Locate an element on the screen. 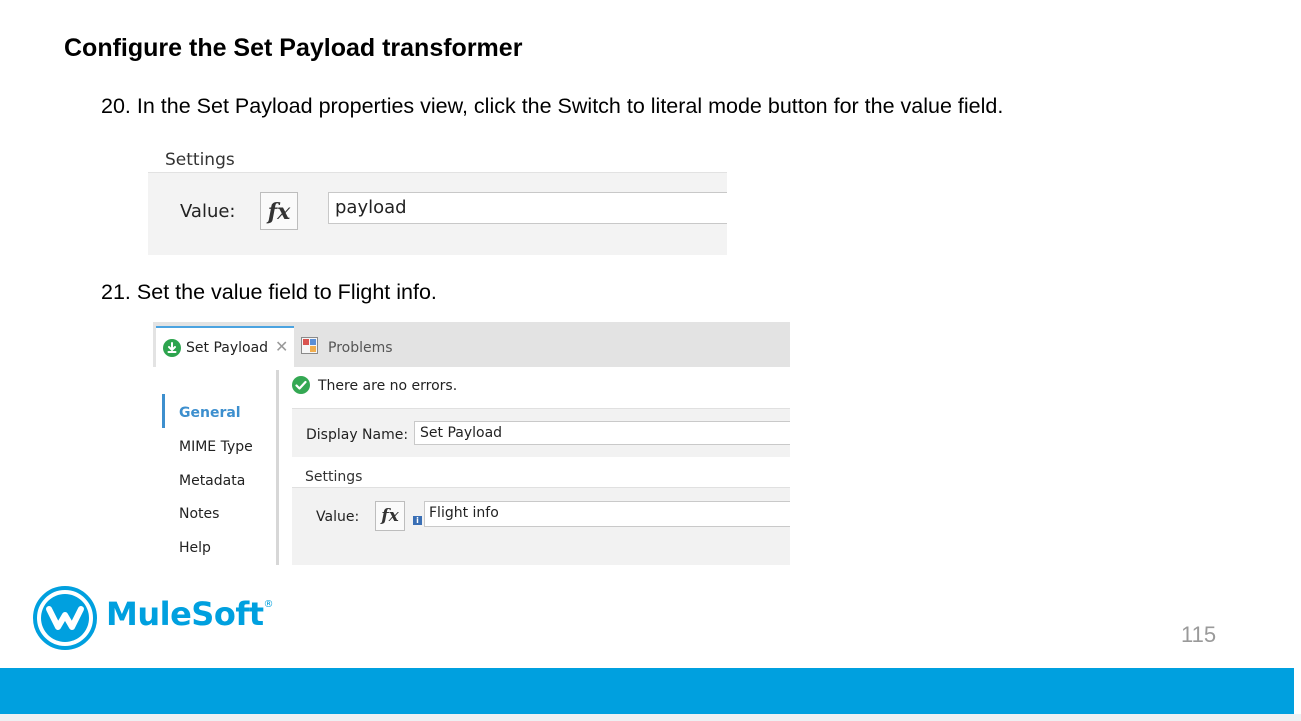 The image size is (1301, 721). problems-icon is located at coordinates (309, 345).